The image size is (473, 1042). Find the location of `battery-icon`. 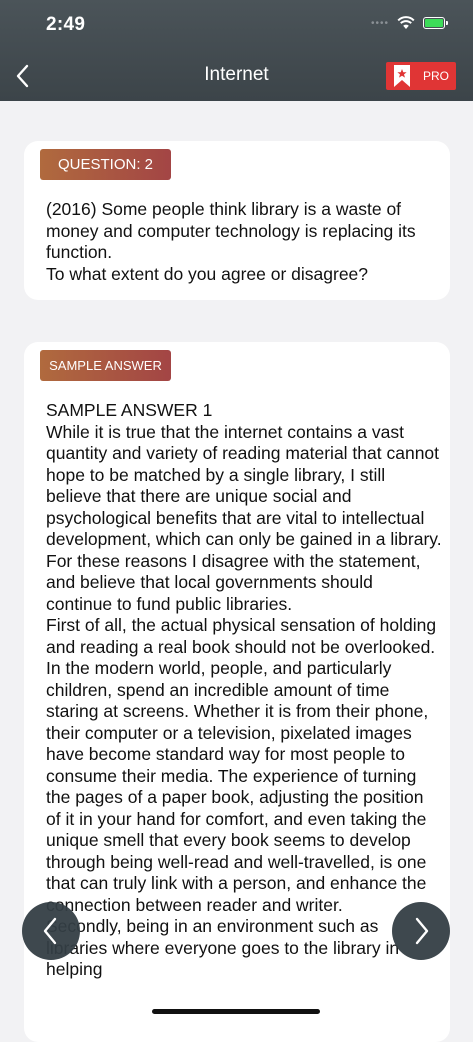

battery-icon is located at coordinates (435, 23).